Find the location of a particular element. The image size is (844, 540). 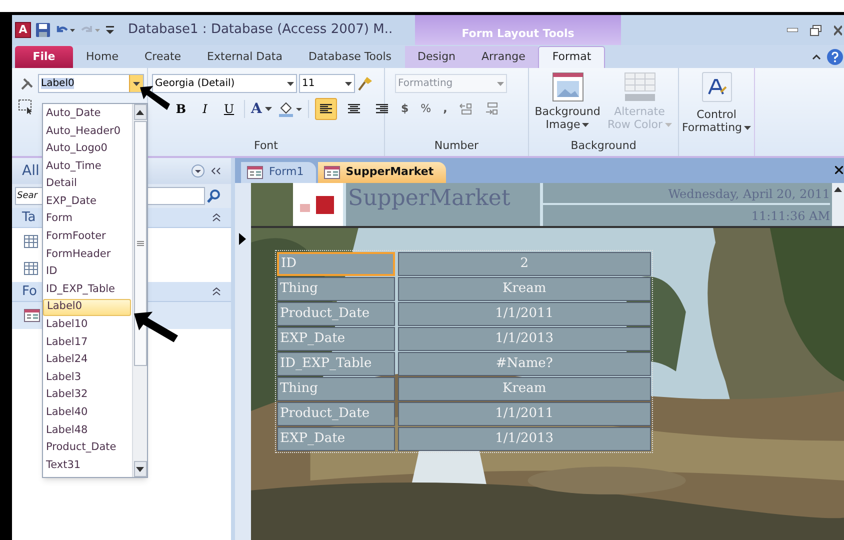

group-label: Font is located at coordinates (266, 146).